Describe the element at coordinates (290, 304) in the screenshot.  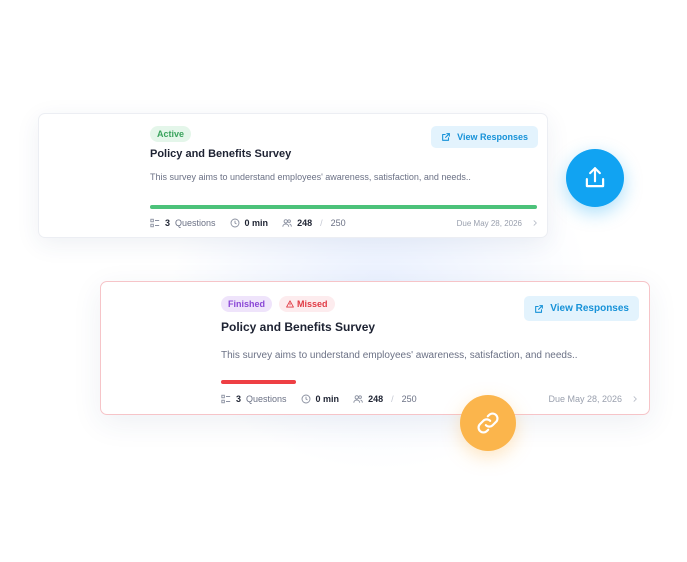
I see `warning-icon` at that location.